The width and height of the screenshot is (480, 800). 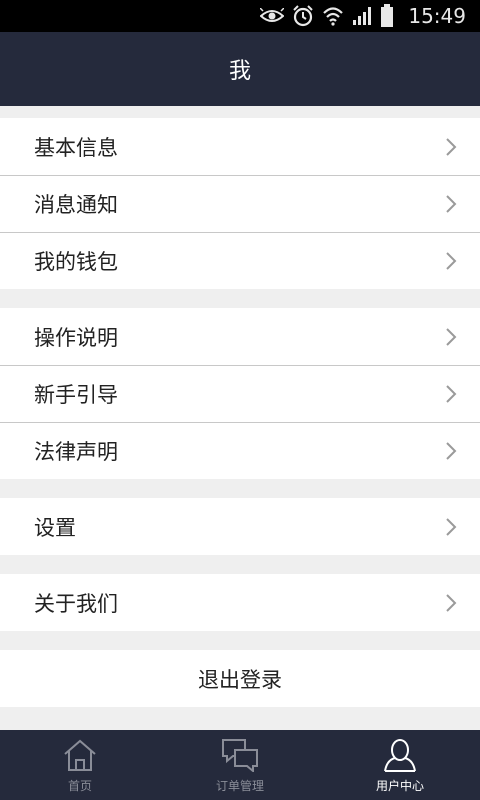 What do you see at coordinates (239, 71) in the screenshot?
I see `page-title: 我` at bounding box center [239, 71].